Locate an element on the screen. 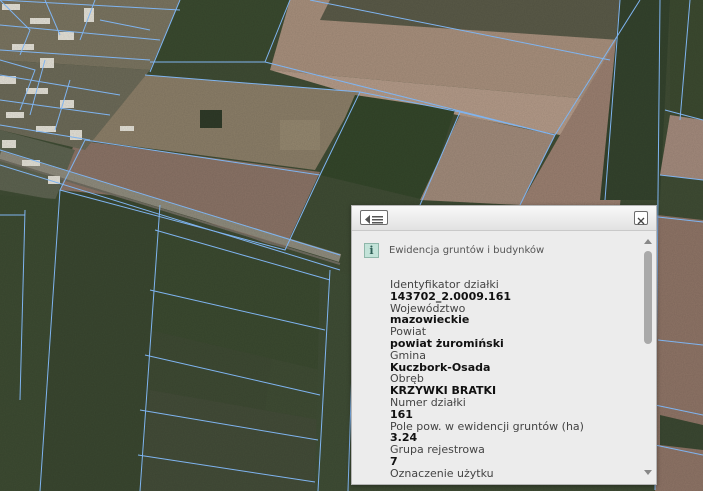  field-label: Numer działki is located at coordinates (428, 402).